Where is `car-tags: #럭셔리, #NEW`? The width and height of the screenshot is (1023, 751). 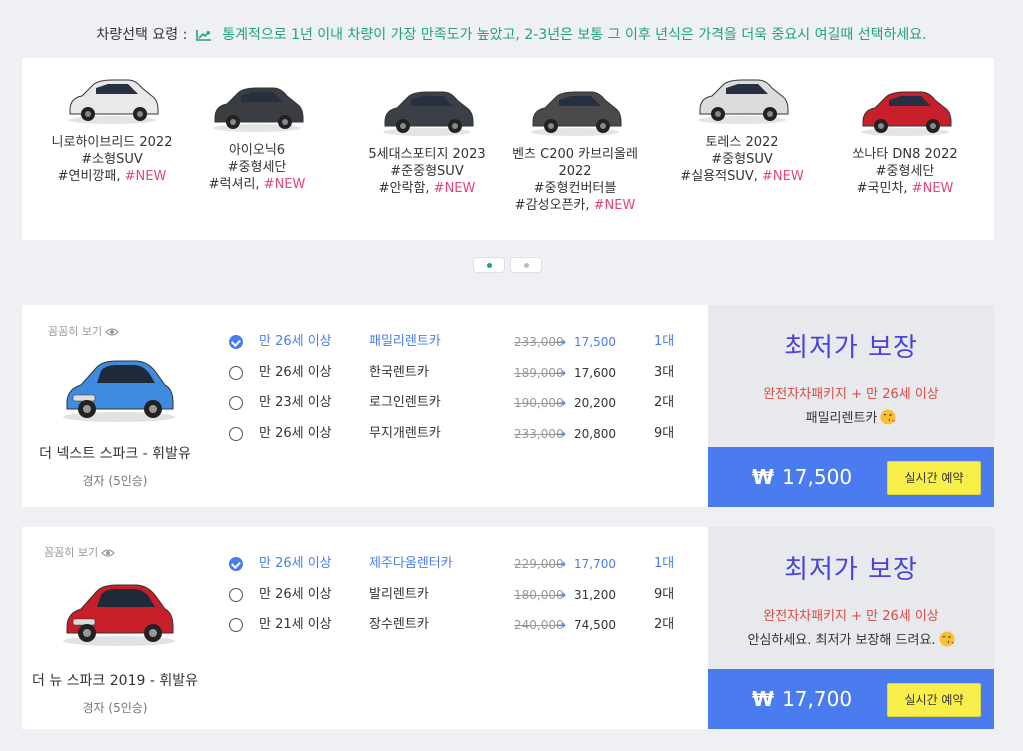 car-tags: #럭셔리, #NEW is located at coordinates (257, 184).